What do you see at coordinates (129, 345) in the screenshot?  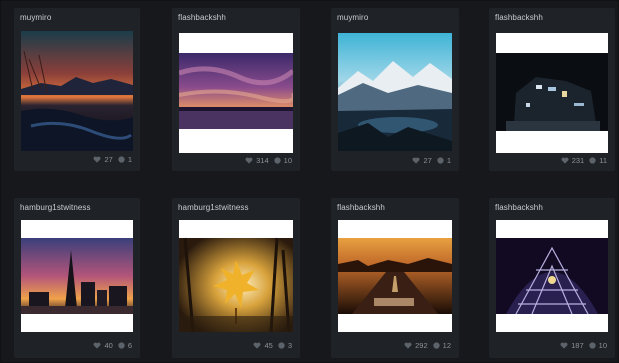 I see `comments-count: 6` at bounding box center [129, 345].